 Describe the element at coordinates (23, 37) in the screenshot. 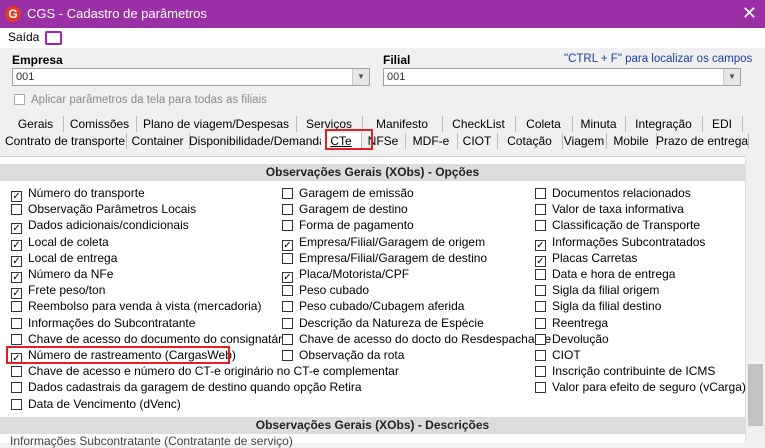

I see `menu-item-saida: Saída` at that location.